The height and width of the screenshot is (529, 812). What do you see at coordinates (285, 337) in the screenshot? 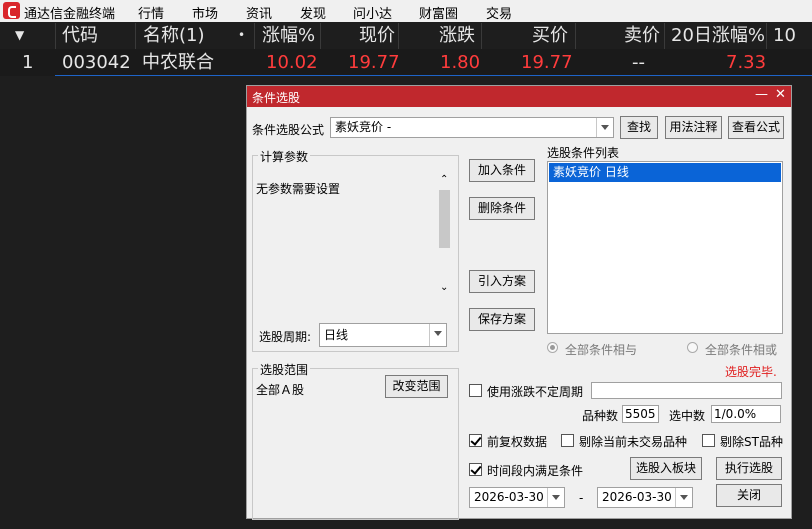
I see `period-label: 选股周期:` at bounding box center [285, 337].